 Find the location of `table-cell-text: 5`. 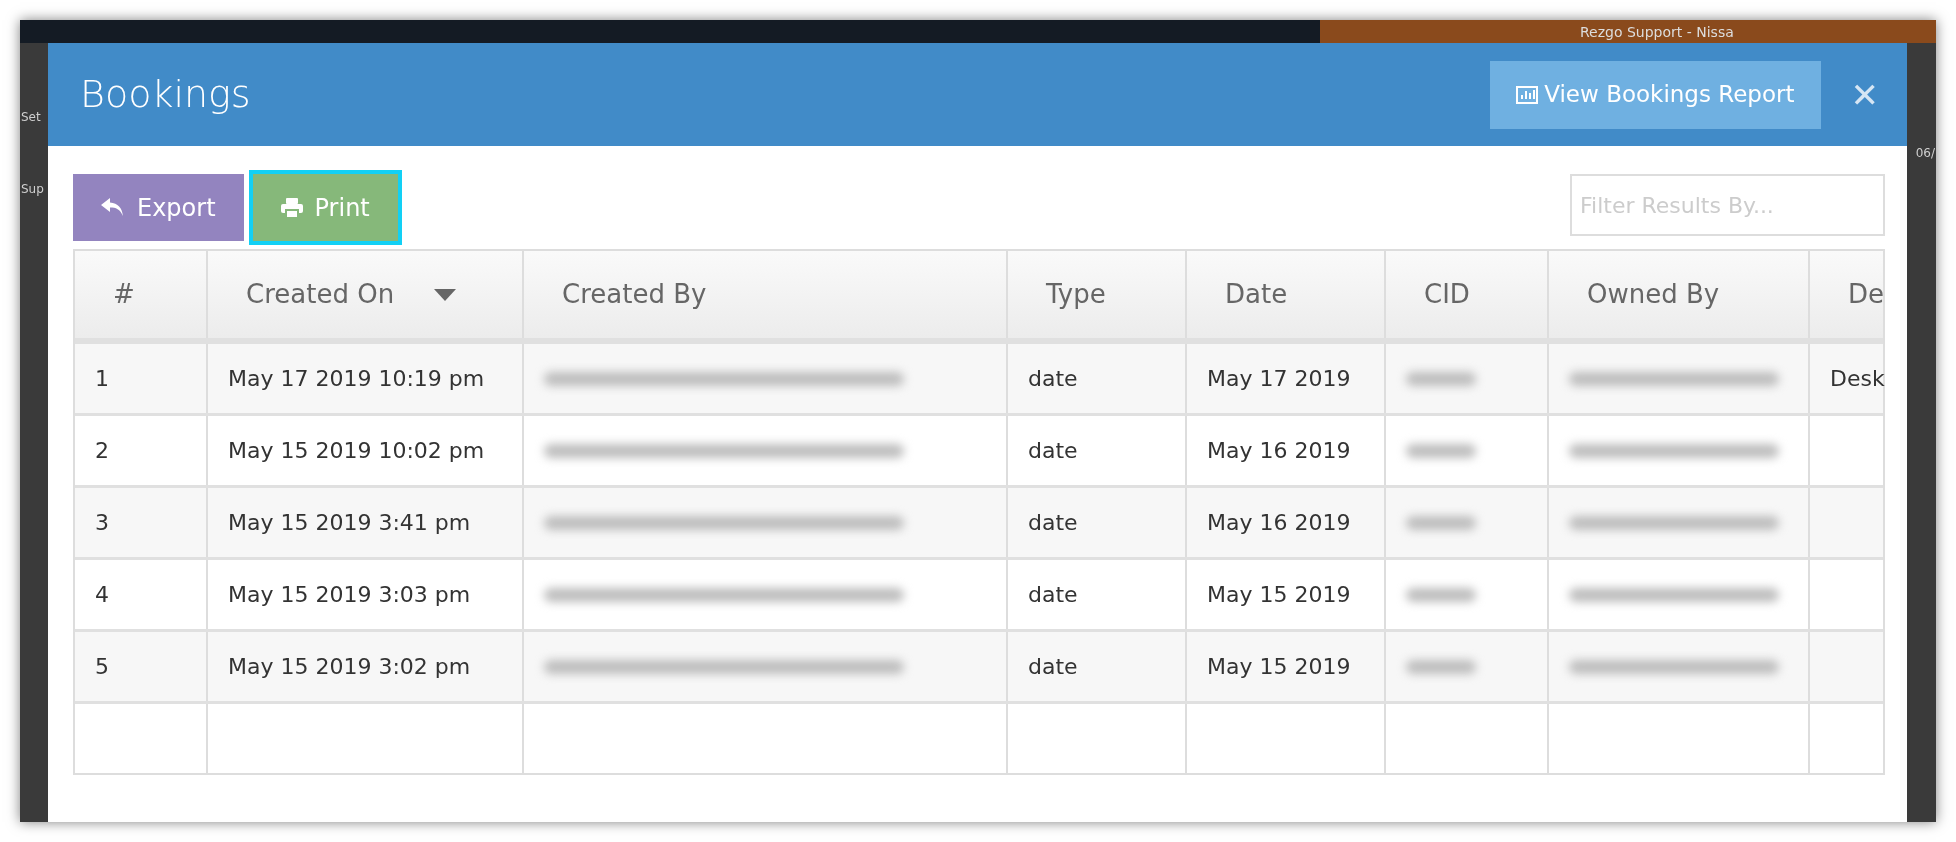

table-cell-text: 5 is located at coordinates (102, 667).